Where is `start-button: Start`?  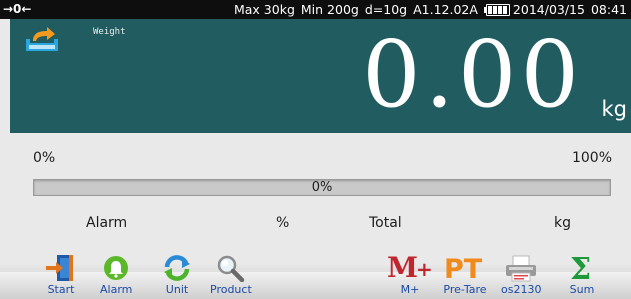
start-button: Start is located at coordinates (61, 274).